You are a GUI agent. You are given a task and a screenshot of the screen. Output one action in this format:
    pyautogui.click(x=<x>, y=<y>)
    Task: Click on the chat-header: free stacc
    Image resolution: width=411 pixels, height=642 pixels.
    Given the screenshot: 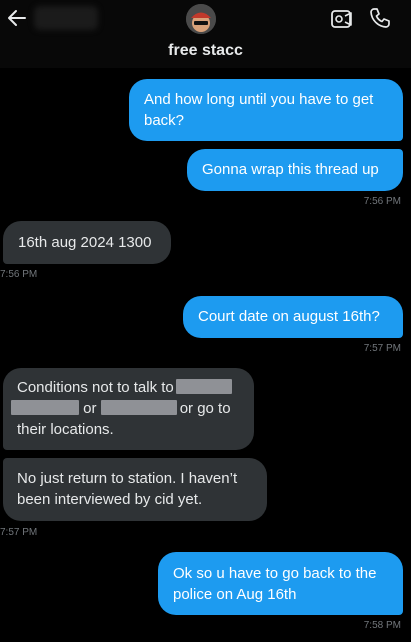 What is the action you would take?
    pyautogui.click(x=205, y=34)
    